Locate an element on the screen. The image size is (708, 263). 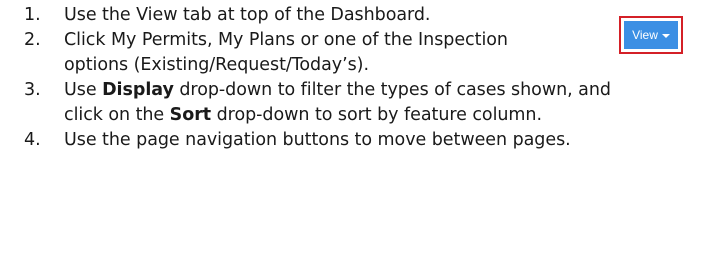
step-1-number: 1. is located at coordinates (32, 15).